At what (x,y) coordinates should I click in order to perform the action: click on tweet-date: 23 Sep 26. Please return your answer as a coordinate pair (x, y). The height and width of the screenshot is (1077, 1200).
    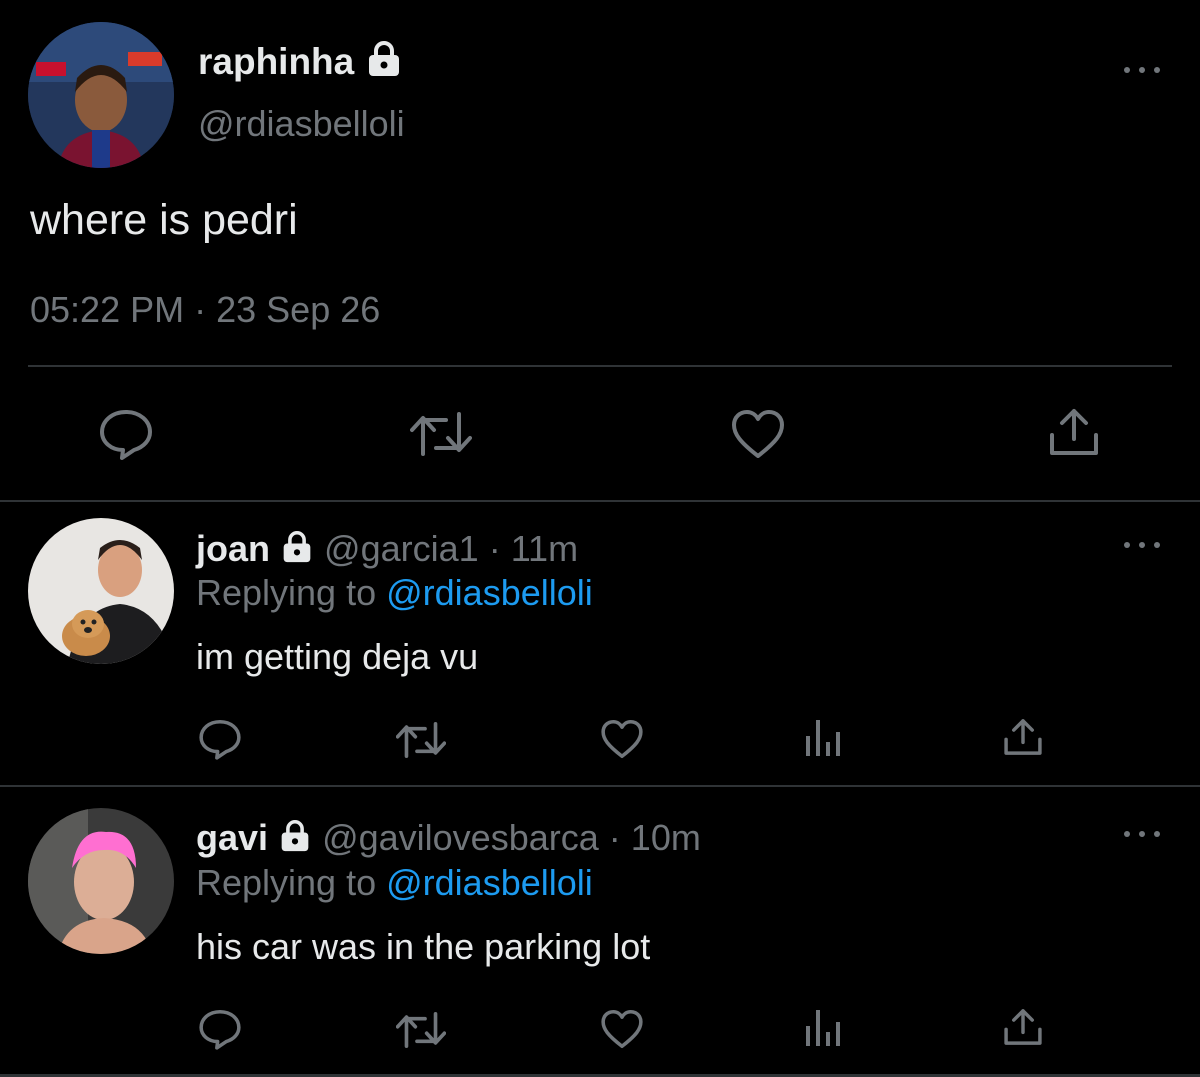
    Looking at the image, I should click on (298, 309).